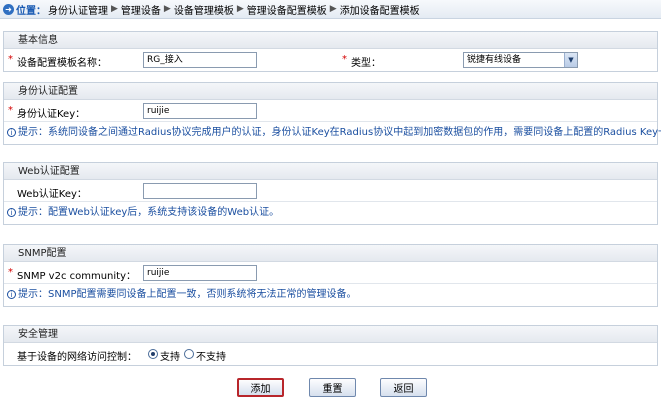 The image size is (661, 398). What do you see at coordinates (330, 191) in the screenshot?
I see `web-key-row: Web认证Key：` at bounding box center [330, 191].